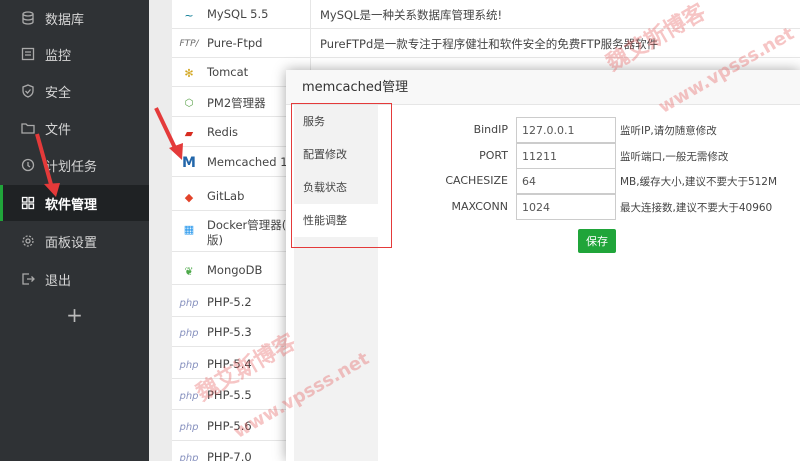  I want to click on gitlab-icon: ◆, so click(189, 197).